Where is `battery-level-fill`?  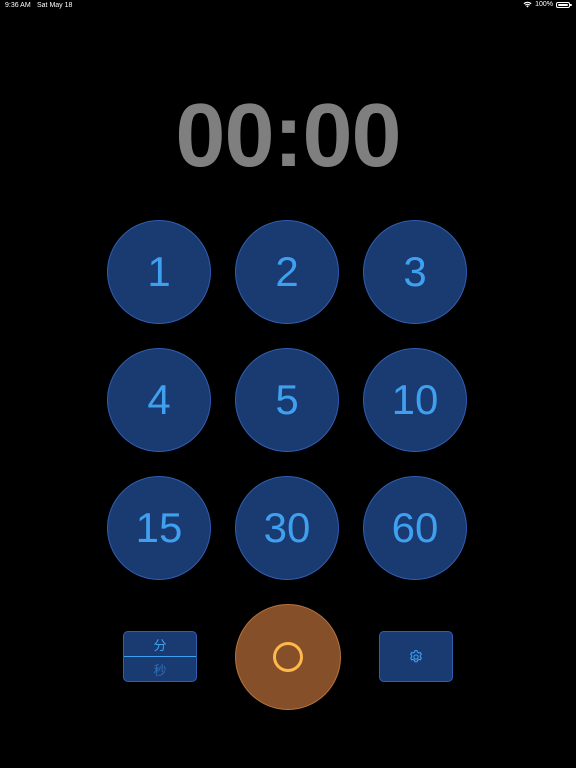 battery-level-fill is located at coordinates (563, 4).